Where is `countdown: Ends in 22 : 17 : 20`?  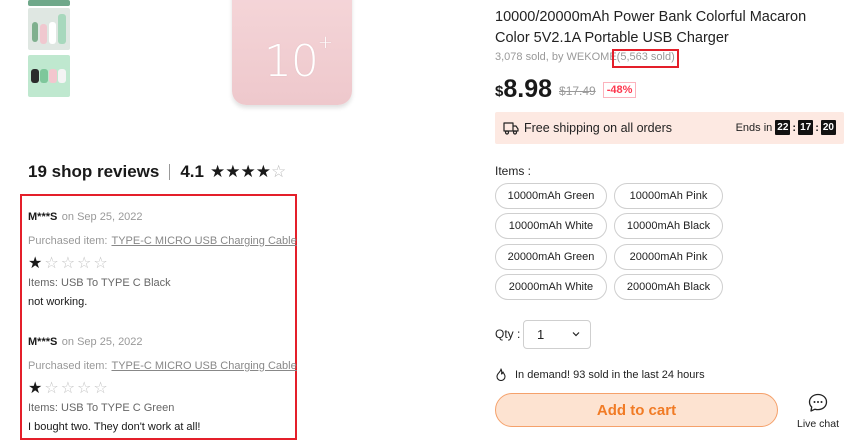 countdown: Ends in 22 : 17 : 20 is located at coordinates (786, 127).